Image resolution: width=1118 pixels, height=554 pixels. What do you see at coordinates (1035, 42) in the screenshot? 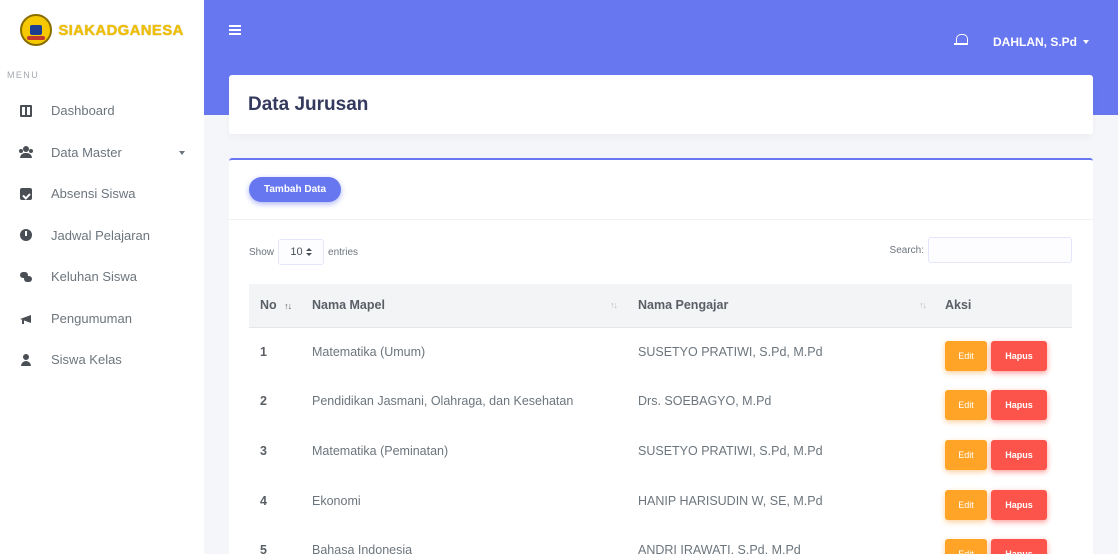
I see `user-name: DAHLAN, S.Pd` at bounding box center [1035, 42].